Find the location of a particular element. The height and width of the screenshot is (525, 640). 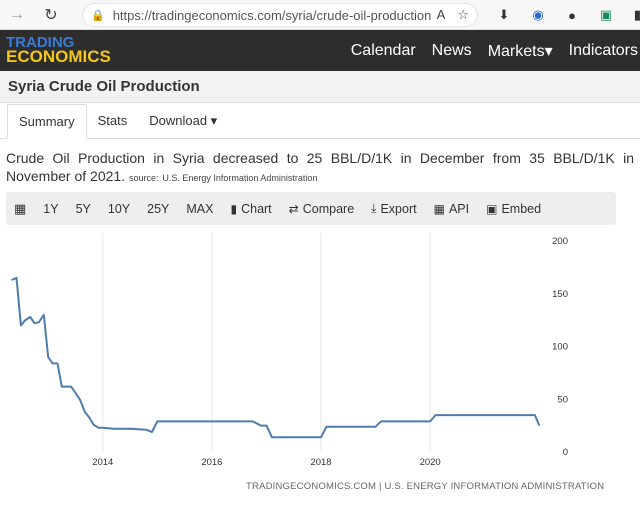

tab-download: Download ▾ is located at coordinates (183, 120).